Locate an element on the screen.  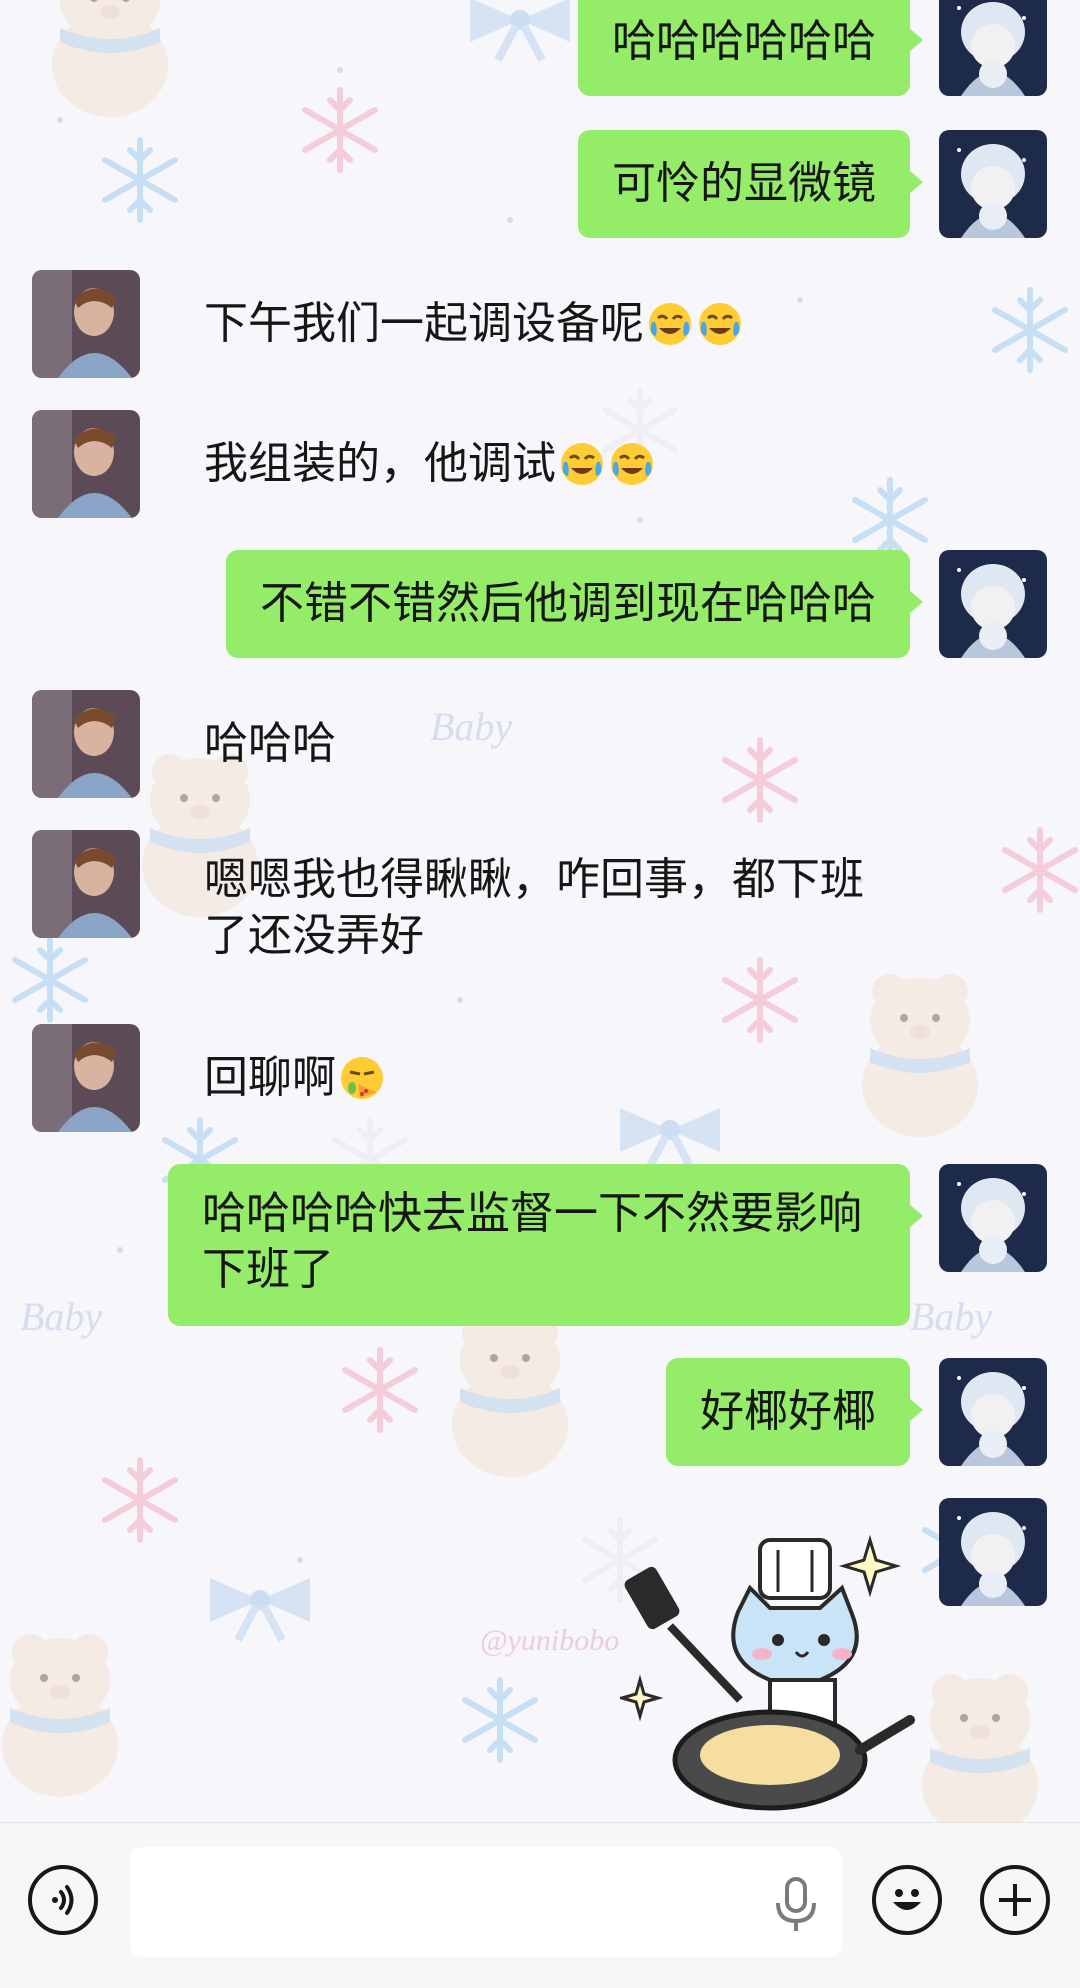
message-bubble: 哈哈哈哈哈哈 is located at coordinates (750, 48).